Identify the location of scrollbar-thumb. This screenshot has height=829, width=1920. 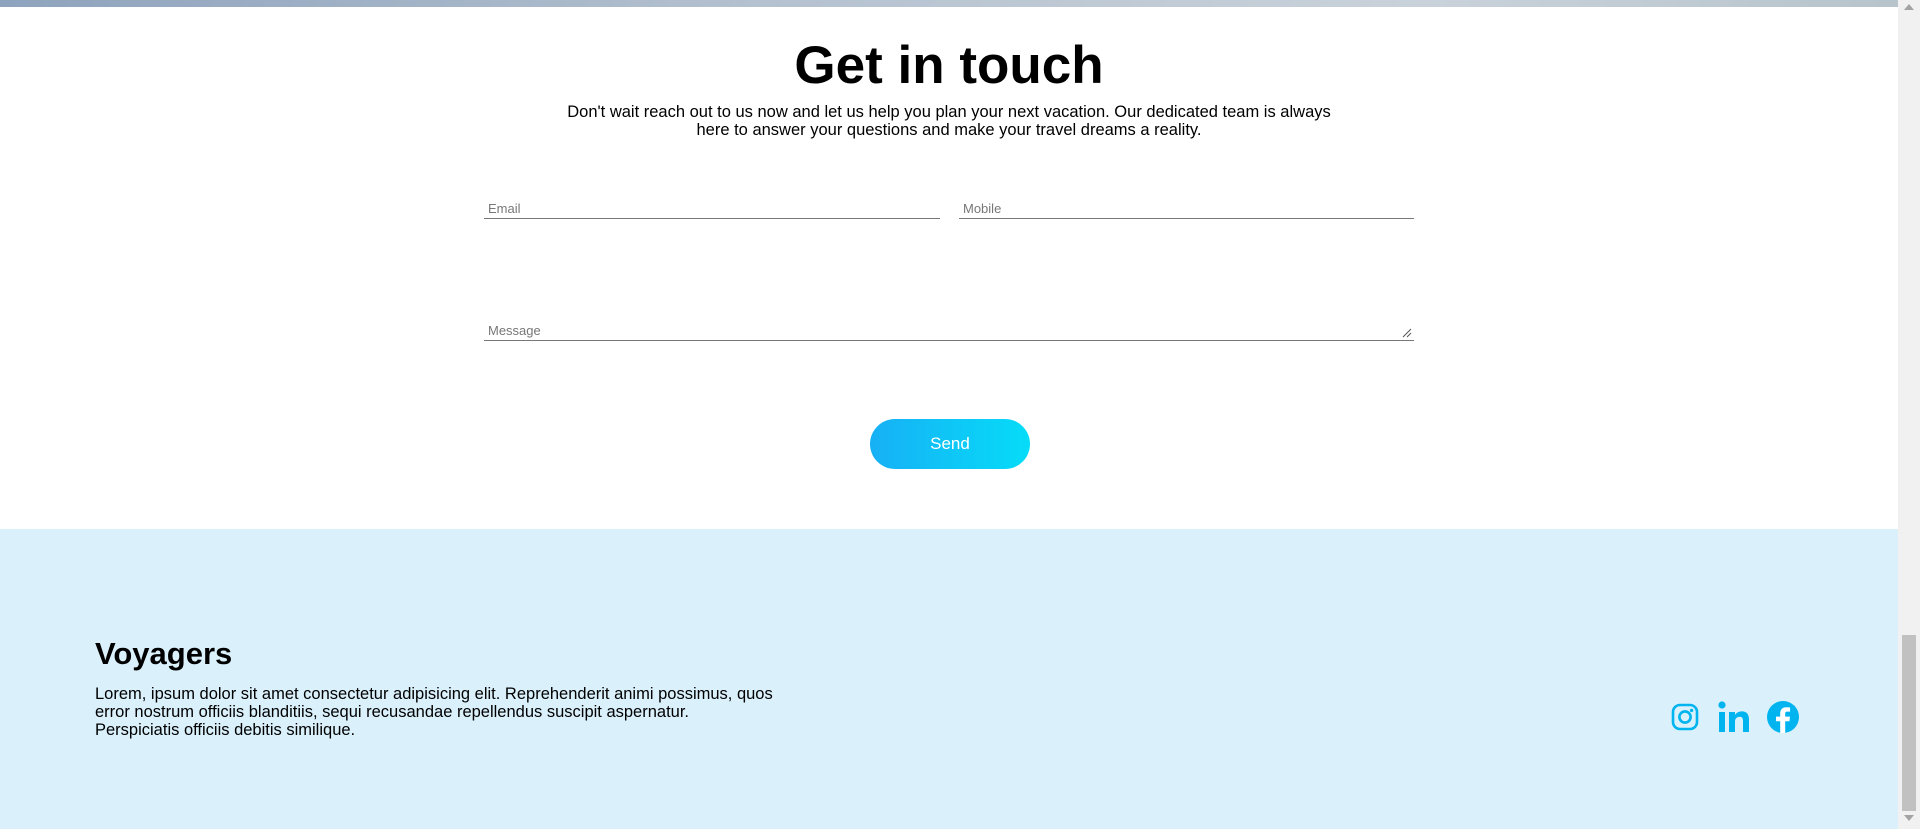
(1909, 723).